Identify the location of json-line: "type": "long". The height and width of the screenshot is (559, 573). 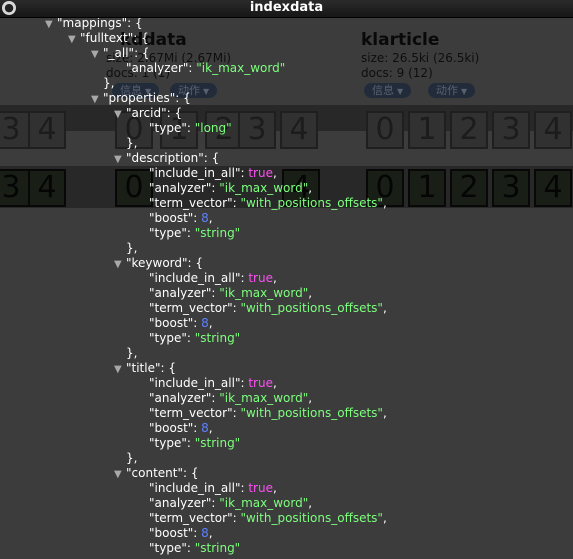
(190, 128).